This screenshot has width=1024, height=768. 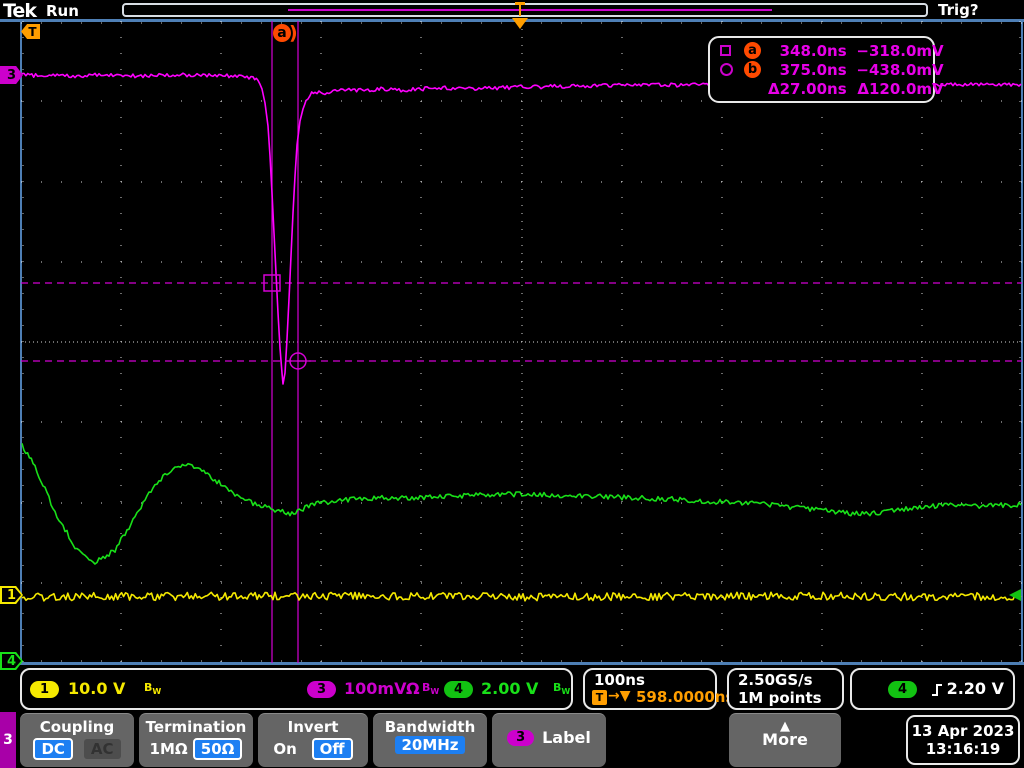 I want to click on coupling-title: Coupling, so click(x=77, y=727).